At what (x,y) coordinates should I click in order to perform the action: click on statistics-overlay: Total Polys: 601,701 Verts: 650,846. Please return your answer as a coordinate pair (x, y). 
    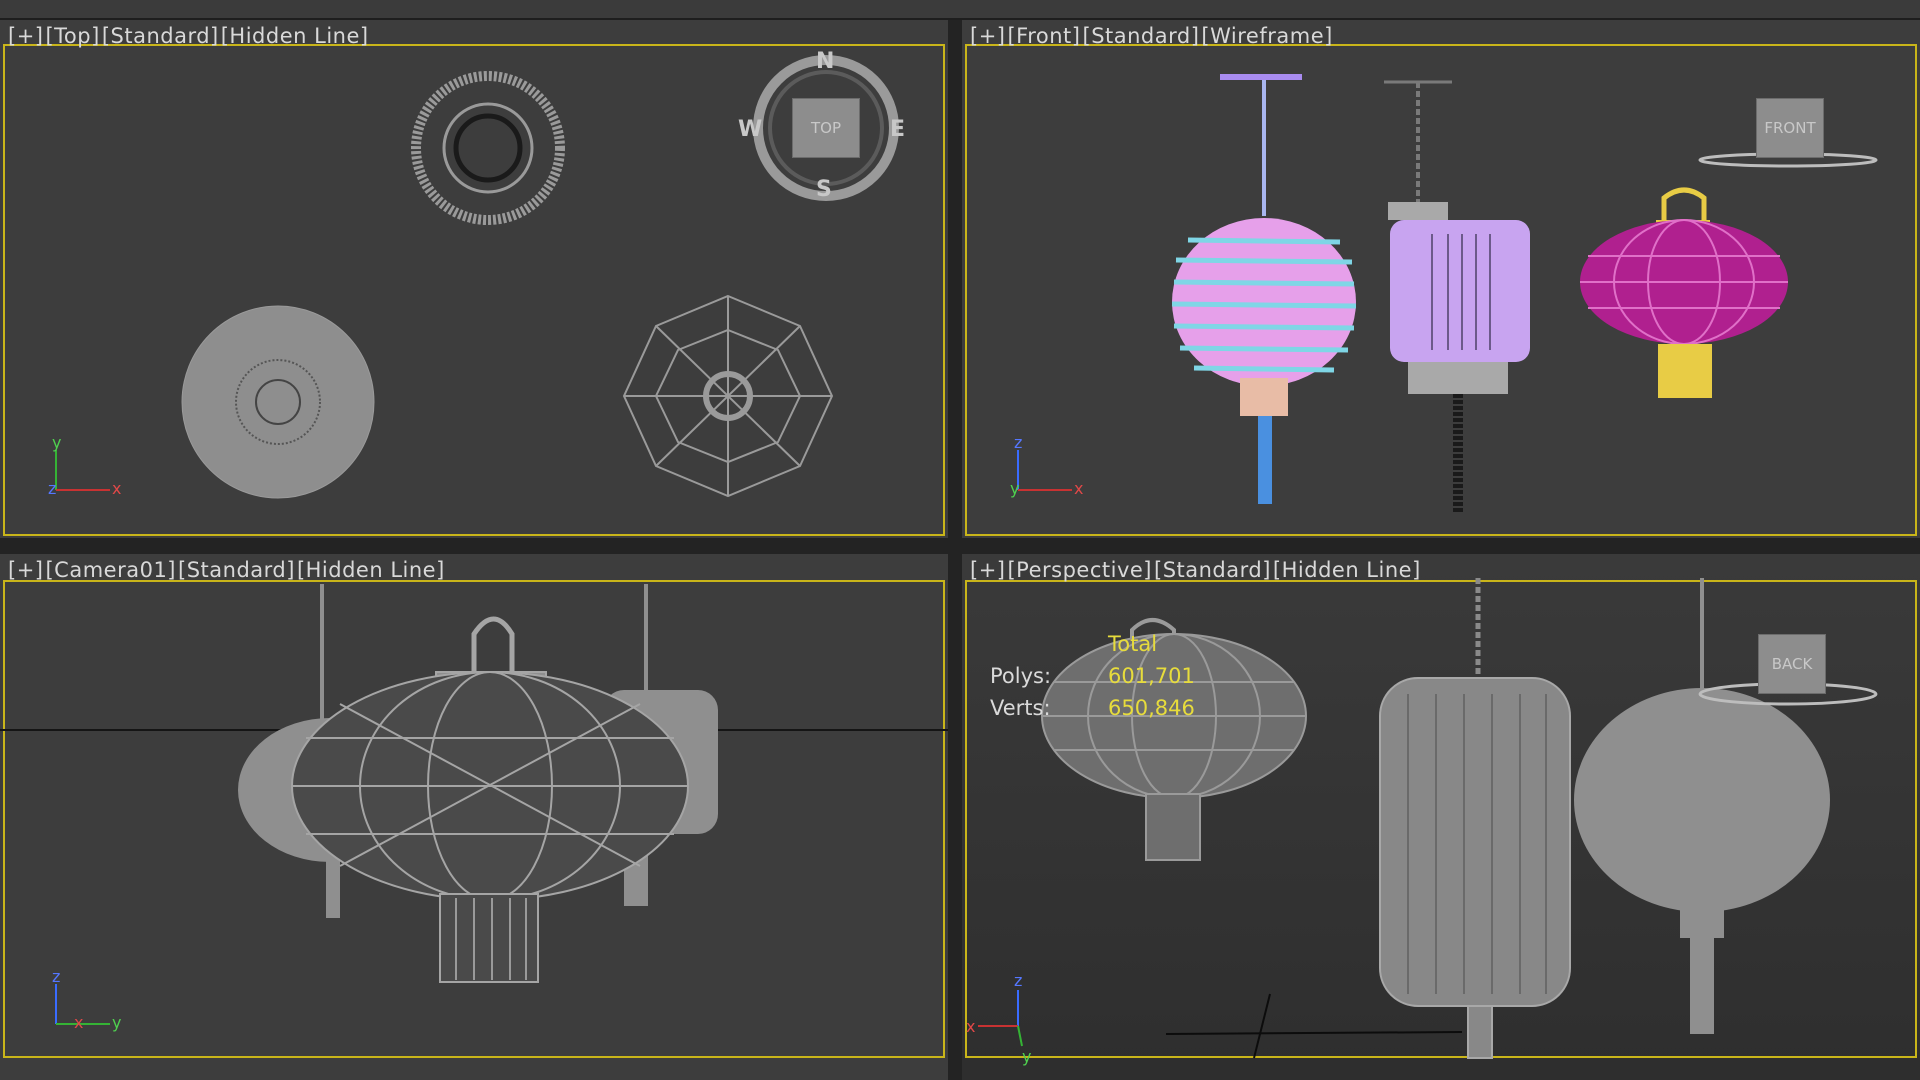
    Looking at the image, I should click on (1092, 676).